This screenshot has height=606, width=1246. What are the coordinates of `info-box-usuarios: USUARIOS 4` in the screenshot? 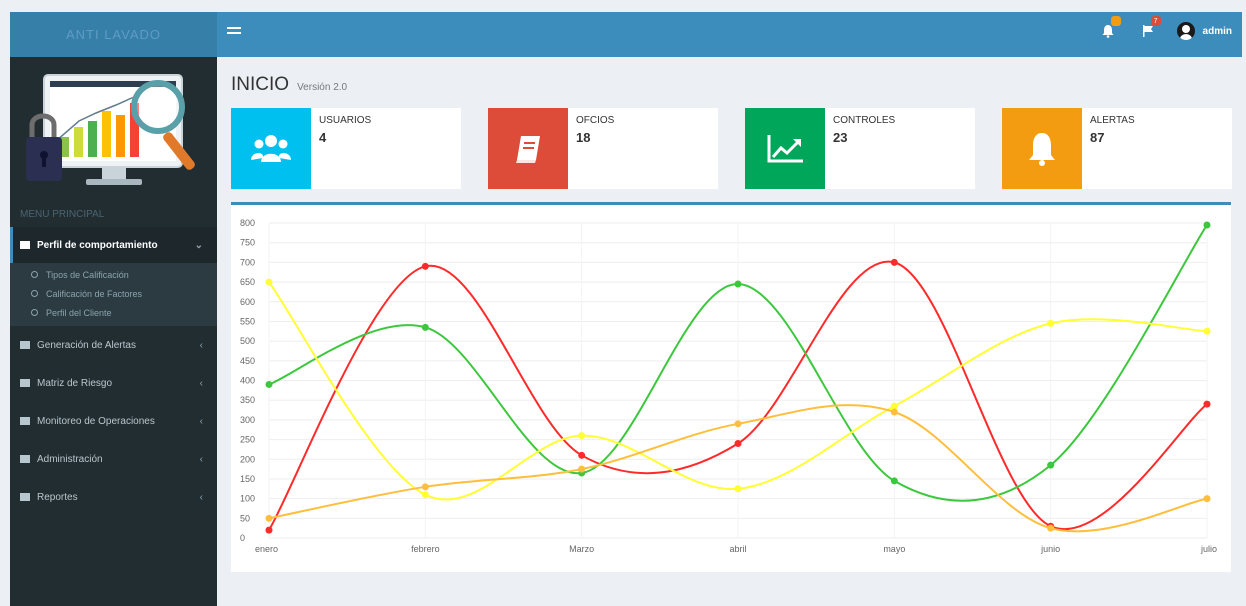 It's located at (346, 148).